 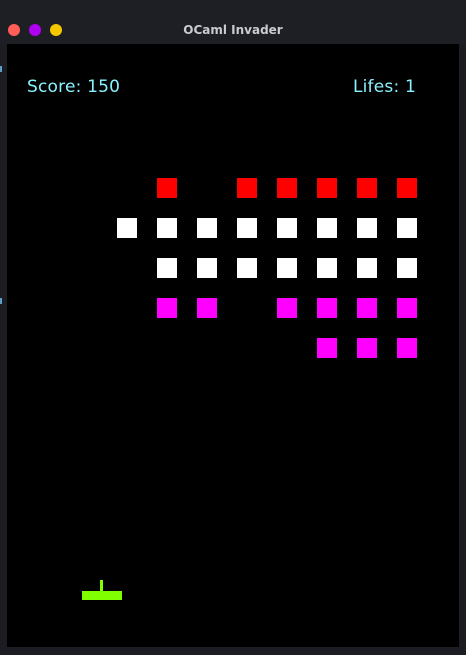 What do you see at coordinates (384, 87) in the screenshot?
I see `lives-display: Lifes: 1` at bounding box center [384, 87].